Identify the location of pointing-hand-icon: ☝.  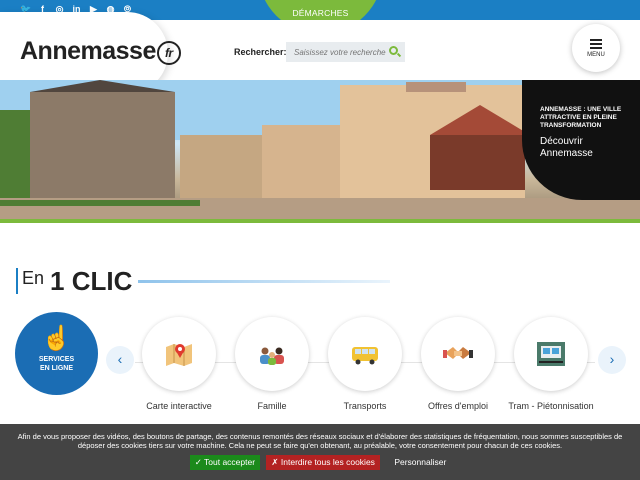
(56, 338).